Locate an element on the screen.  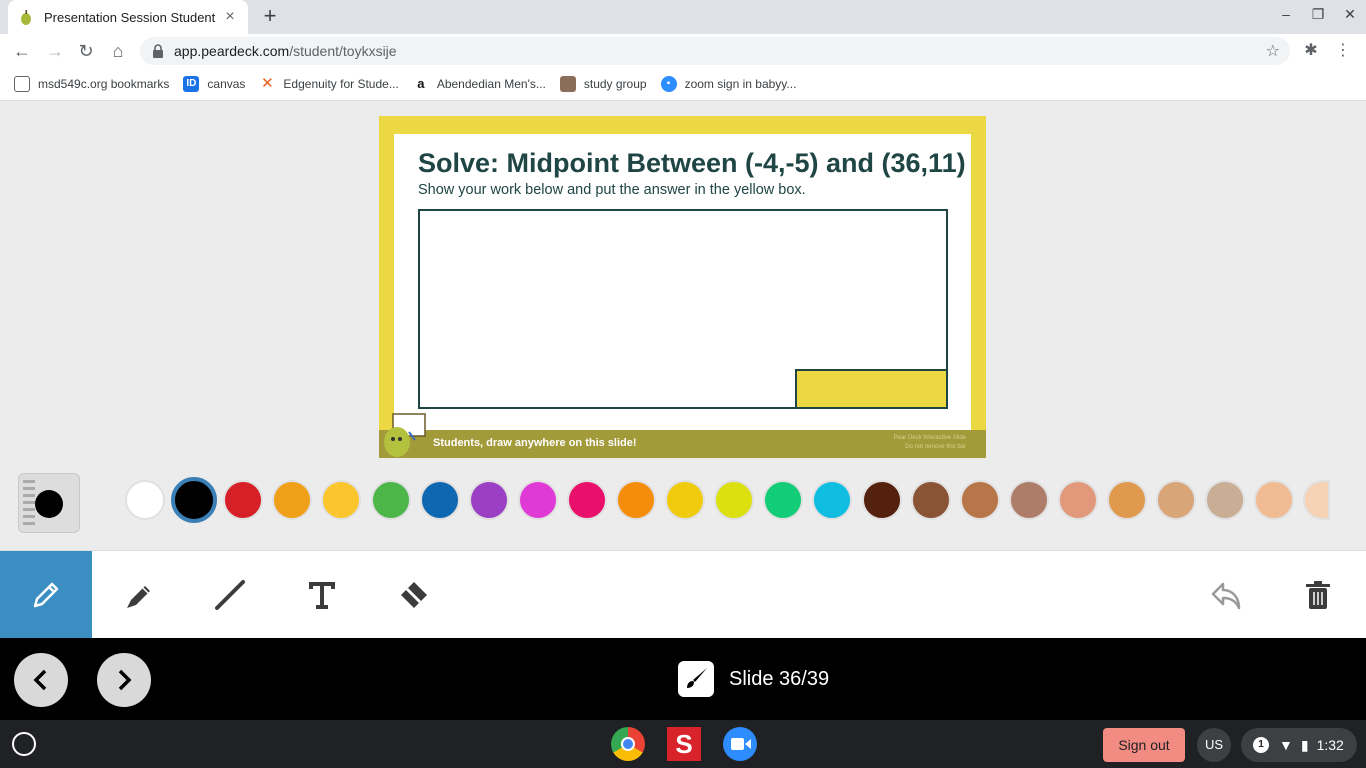
current-color-indicator is located at coordinates (49, 503).